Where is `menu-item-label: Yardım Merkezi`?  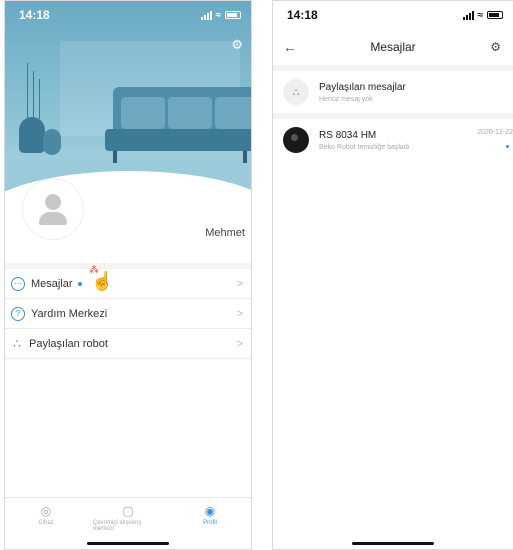
menu-item-label: Yardım Merkezi is located at coordinates (69, 313).